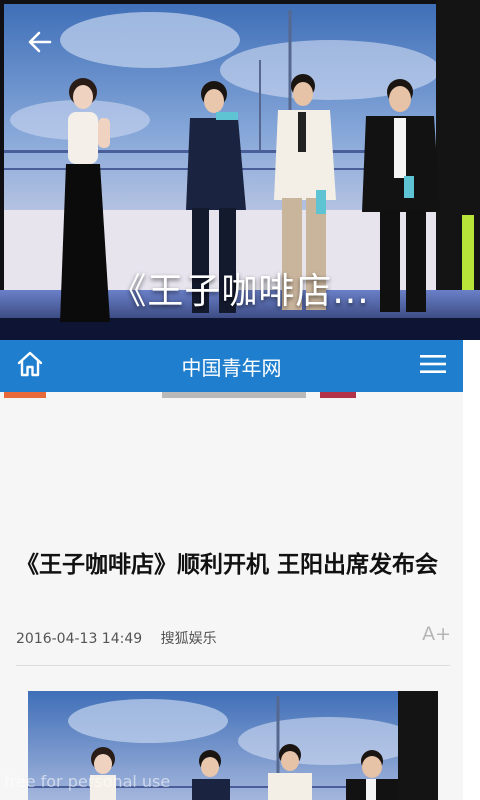 Image resolution: width=480 pixels, height=800 pixels. I want to click on top-navigation-bar: 中国青年网, so click(231, 366).